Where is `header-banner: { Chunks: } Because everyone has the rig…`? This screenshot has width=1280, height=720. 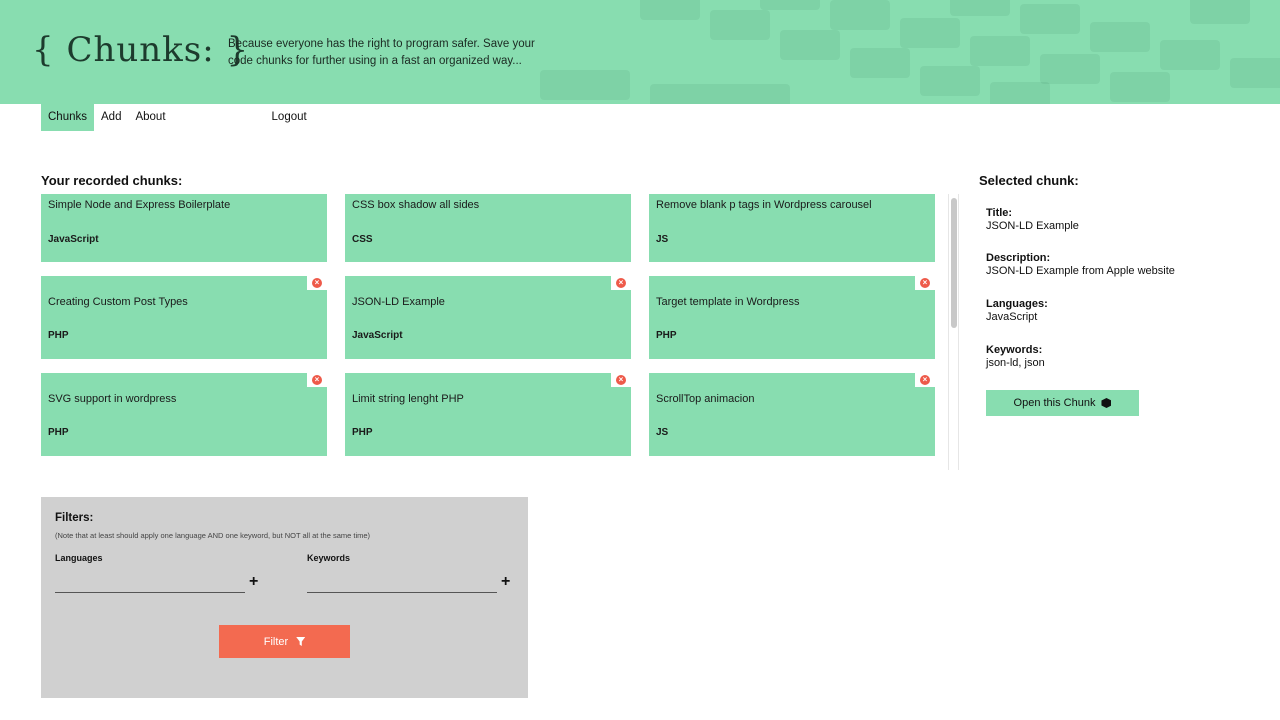 header-banner: { Chunks: } Because everyone has the rig… is located at coordinates (640, 52).